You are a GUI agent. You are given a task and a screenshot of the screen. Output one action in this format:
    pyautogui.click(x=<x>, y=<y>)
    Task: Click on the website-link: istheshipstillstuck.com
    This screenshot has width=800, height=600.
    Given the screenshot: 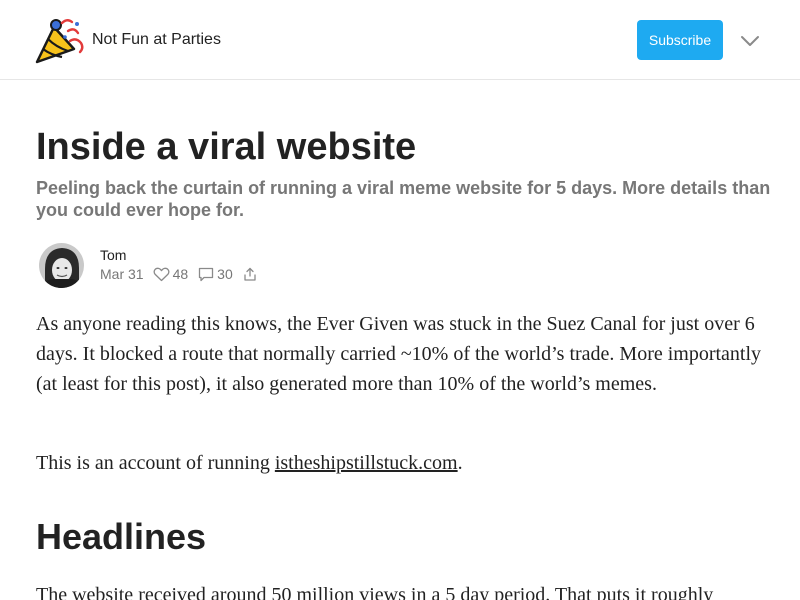 What is the action you would take?
    pyautogui.click(x=366, y=463)
    